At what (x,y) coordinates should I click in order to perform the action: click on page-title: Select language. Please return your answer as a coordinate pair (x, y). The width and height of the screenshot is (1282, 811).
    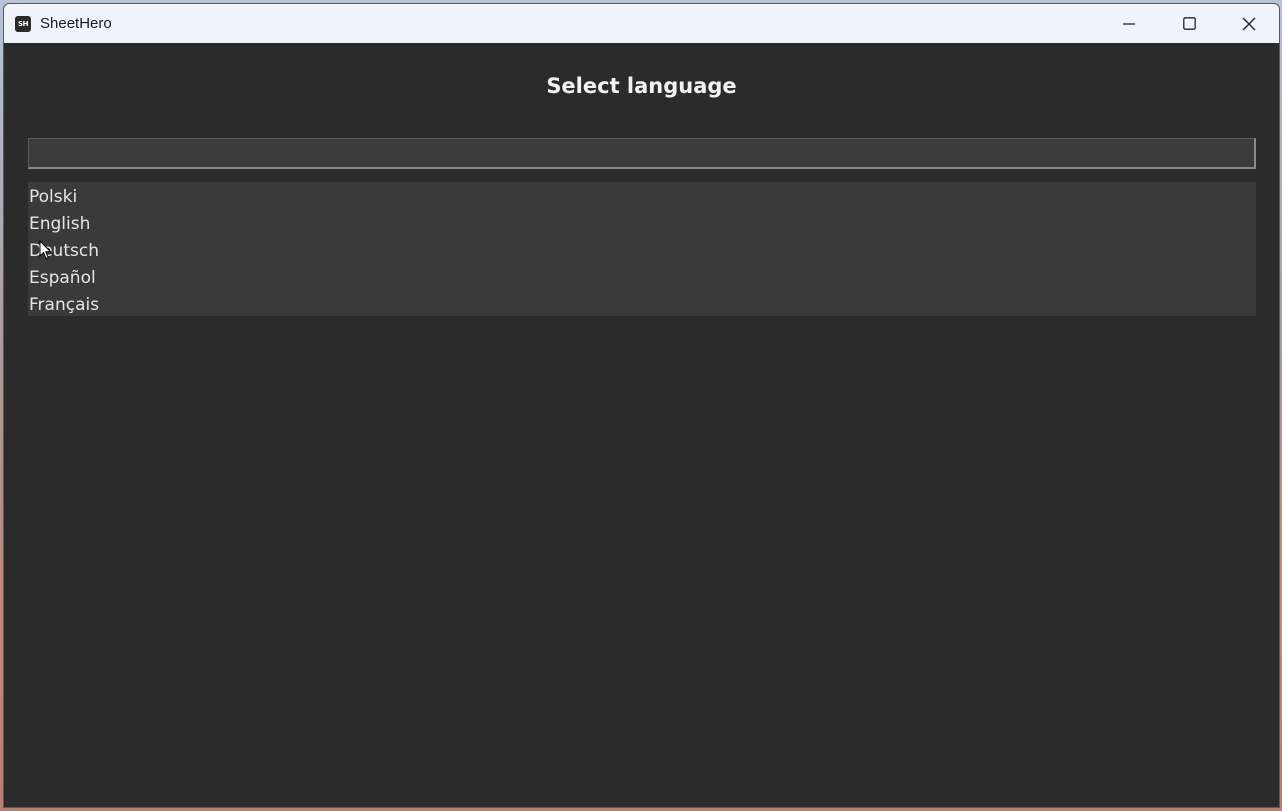
    Looking at the image, I should click on (641, 86).